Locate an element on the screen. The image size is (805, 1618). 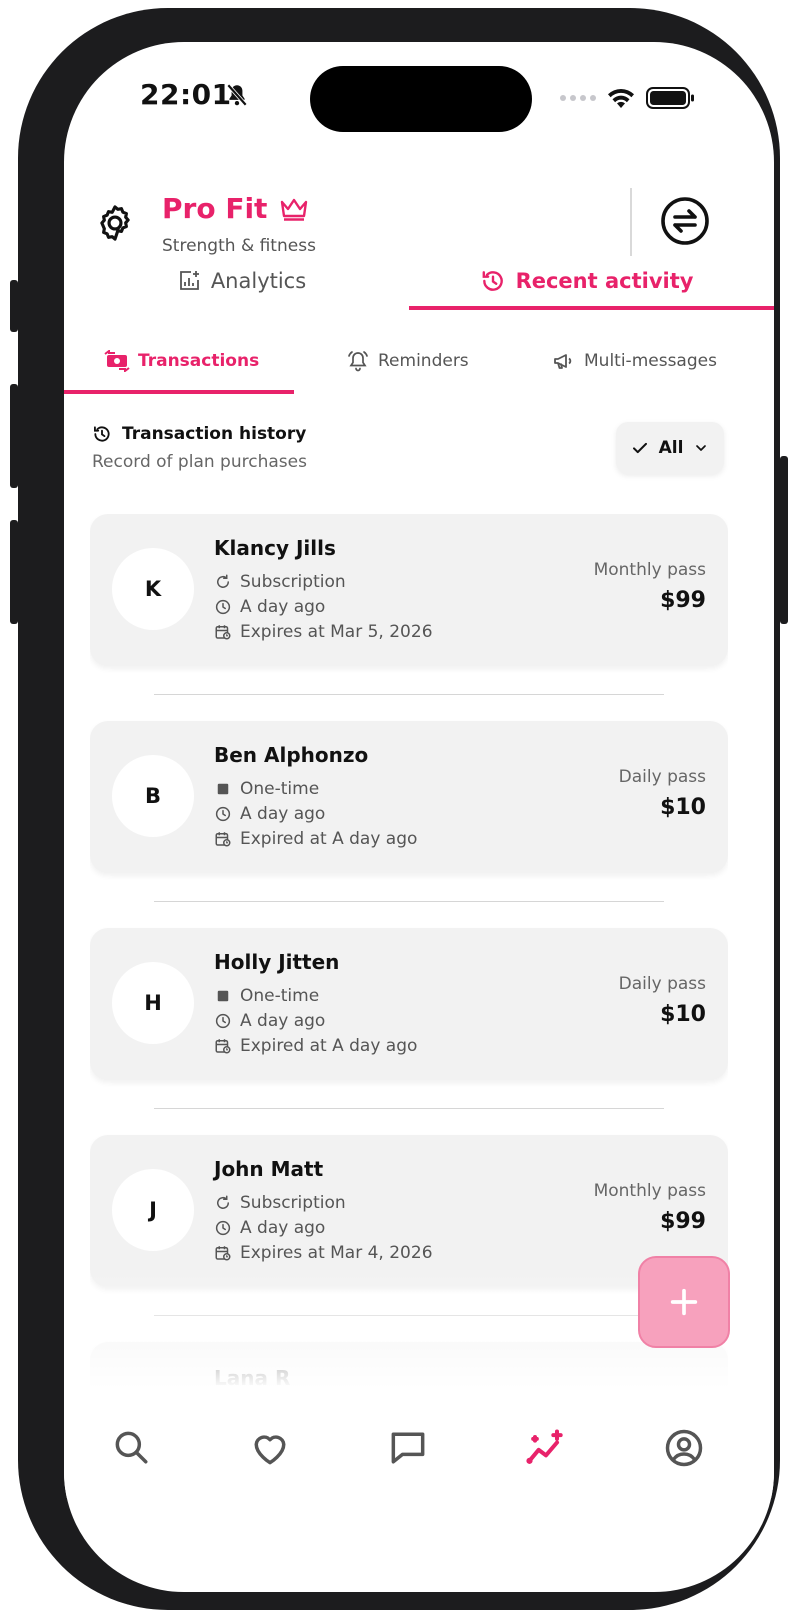
payment-type: Subscription is located at coordinates (280, 1203).